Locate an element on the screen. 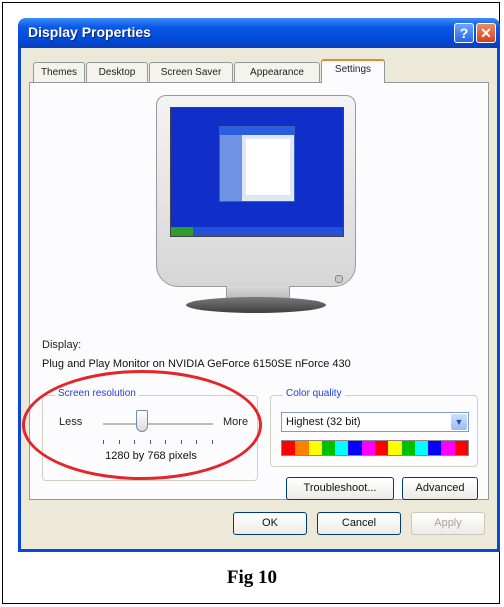 This screenshot has height=607, width=504. tab-settings: Settings is located at coordinates (353, 71).